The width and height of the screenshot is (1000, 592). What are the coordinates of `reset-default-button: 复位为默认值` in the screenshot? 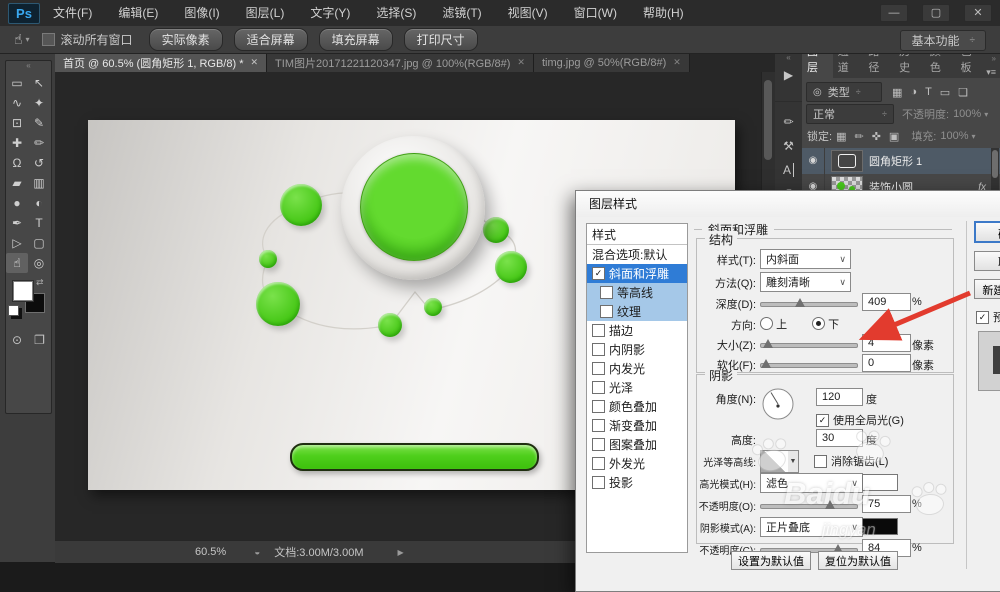 It's located at (858, 560).